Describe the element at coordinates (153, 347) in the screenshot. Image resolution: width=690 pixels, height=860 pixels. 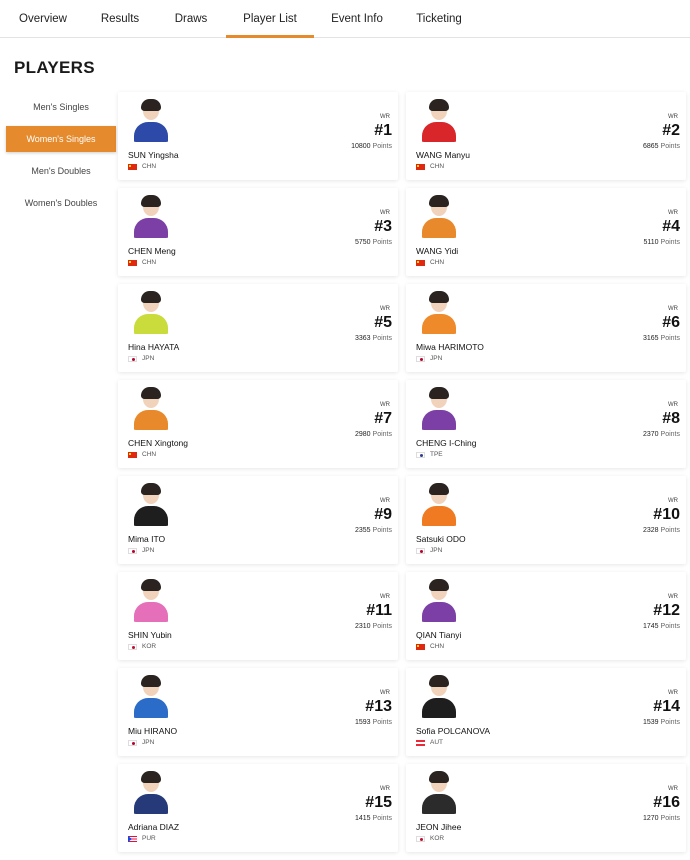
I see `player-name: Hina HAYATA` at that location.